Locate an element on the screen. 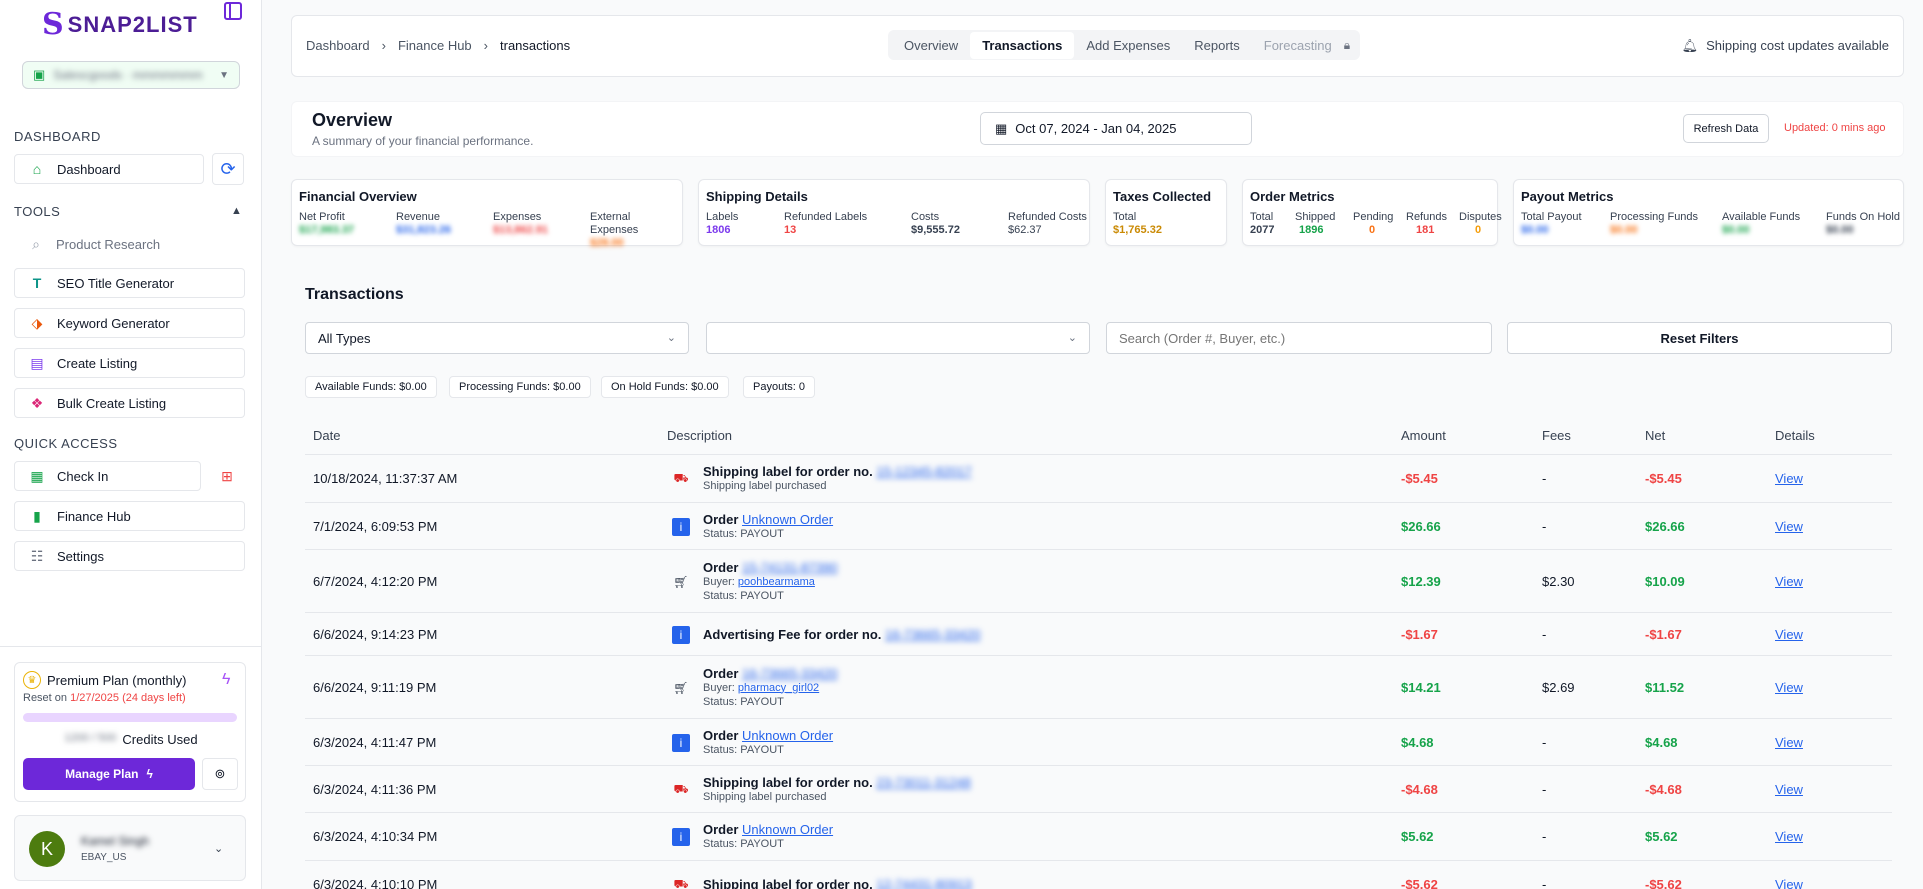 Image resolution: width=1923 pixels, height=889 pixels. metric-funds-on-hold: Funds On Hold $0.00 is located at coordinates (1864, 224).